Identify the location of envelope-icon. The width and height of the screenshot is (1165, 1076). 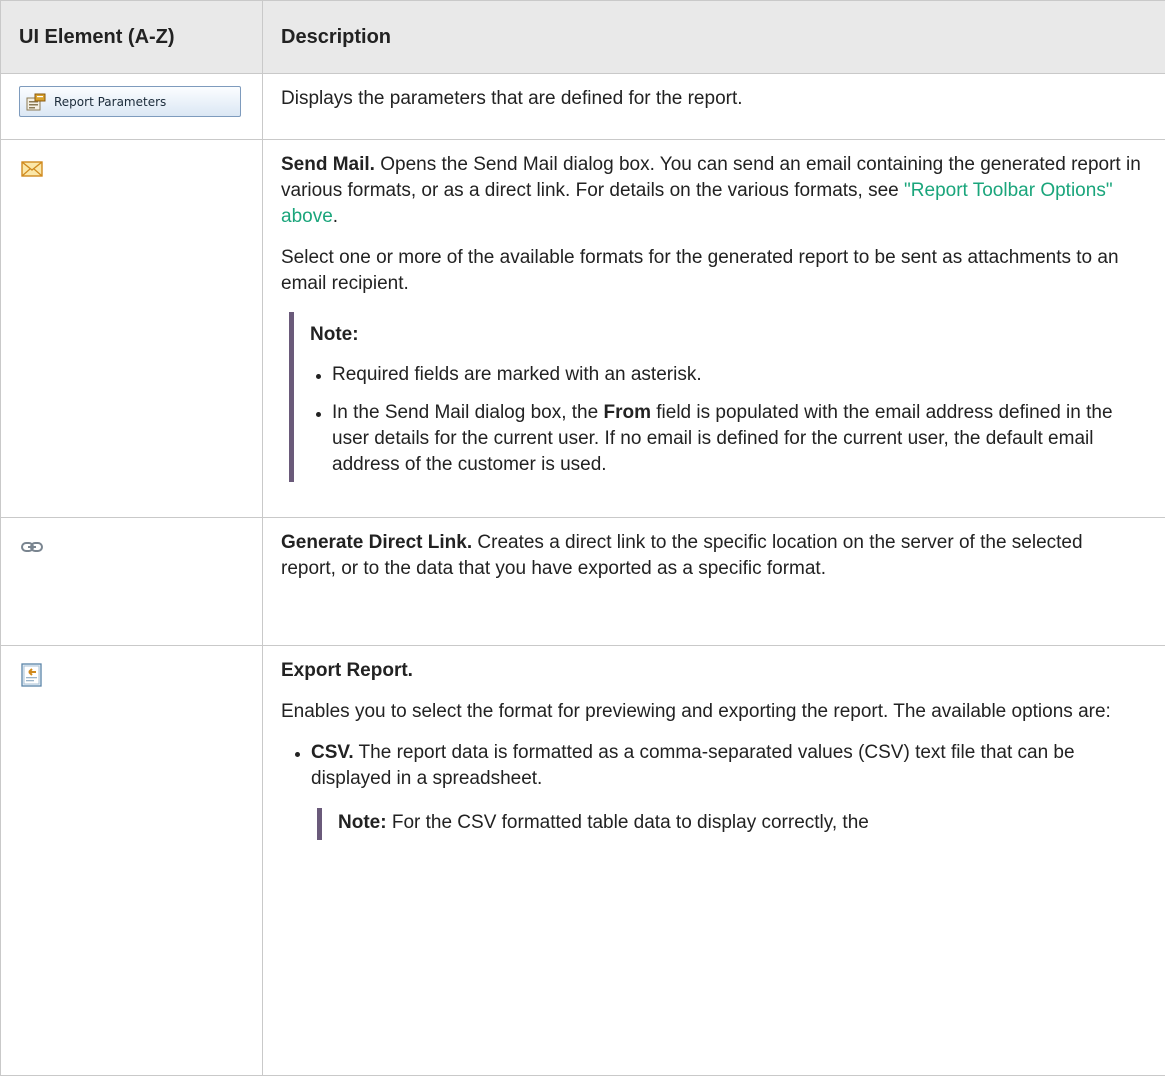
(32, 169).